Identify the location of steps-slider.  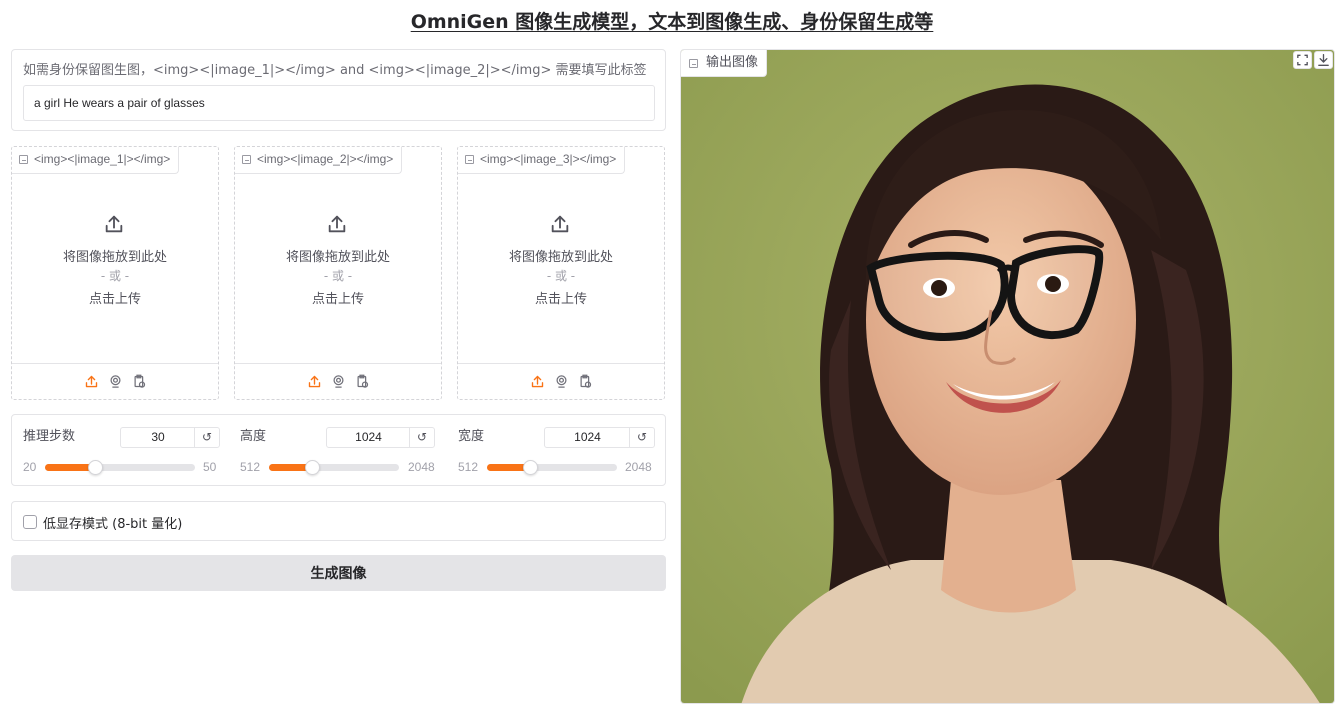
(120, 467).